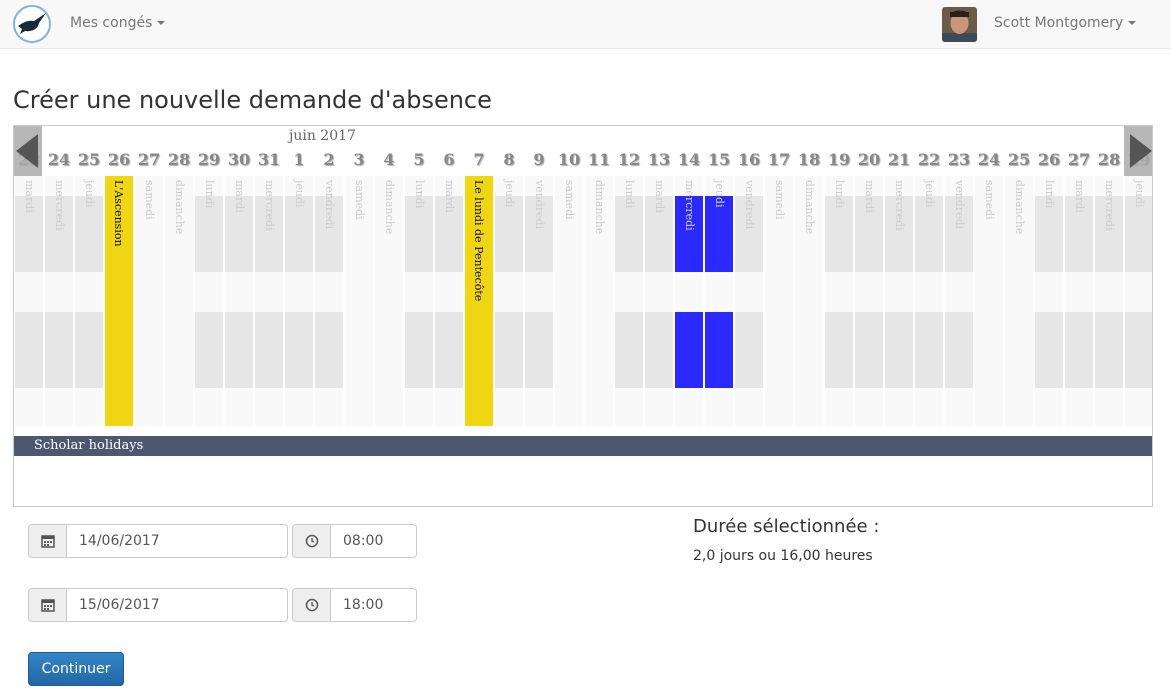 The image size is (1171, 698). What do you see at coordinates (839, 159) in the screenshot?
I see `day-number: 19` at bounding box center [839, 159].